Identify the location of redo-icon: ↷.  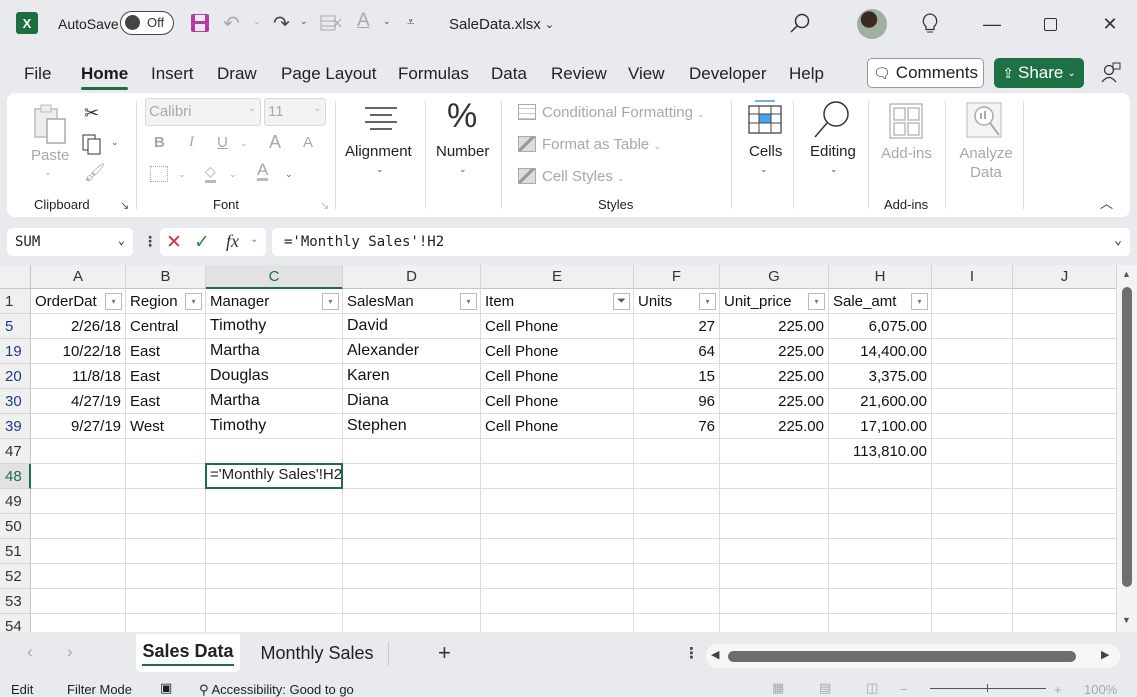
(281, 23).